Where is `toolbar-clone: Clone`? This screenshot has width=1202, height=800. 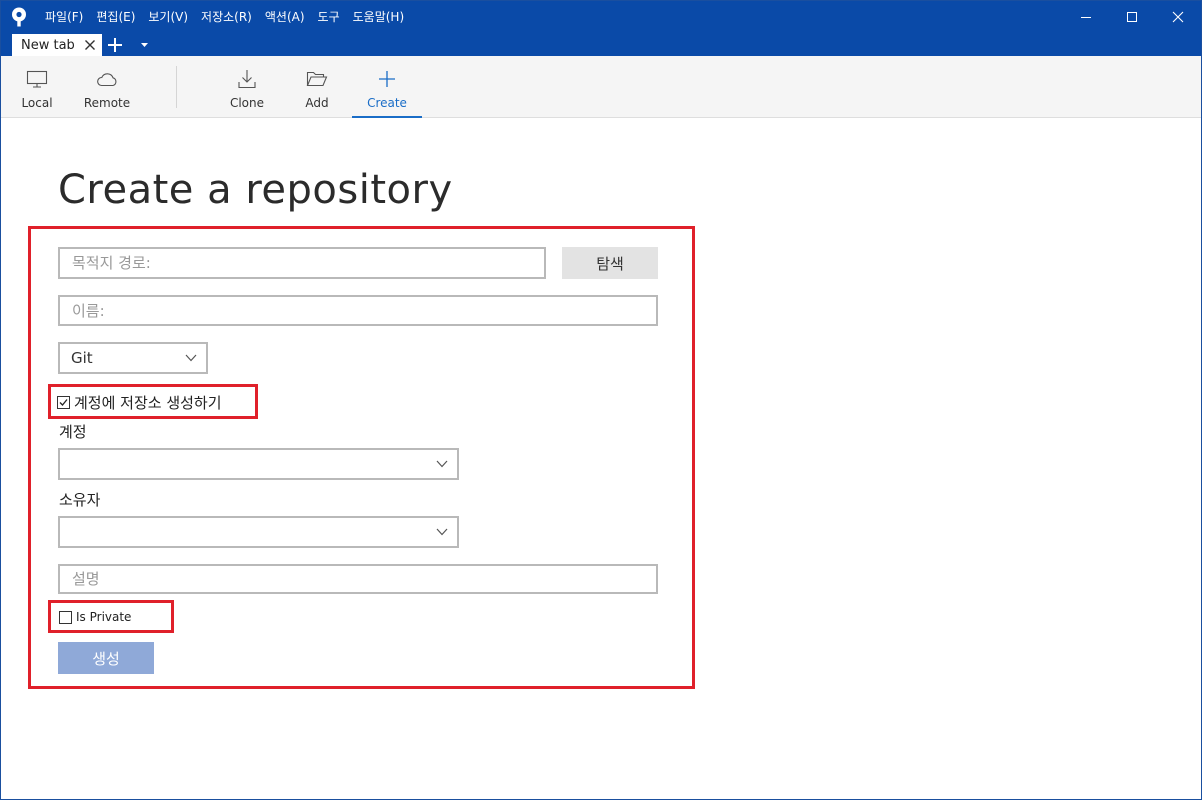 toolbar-clone: Clone is located at coordinates (247, 87).